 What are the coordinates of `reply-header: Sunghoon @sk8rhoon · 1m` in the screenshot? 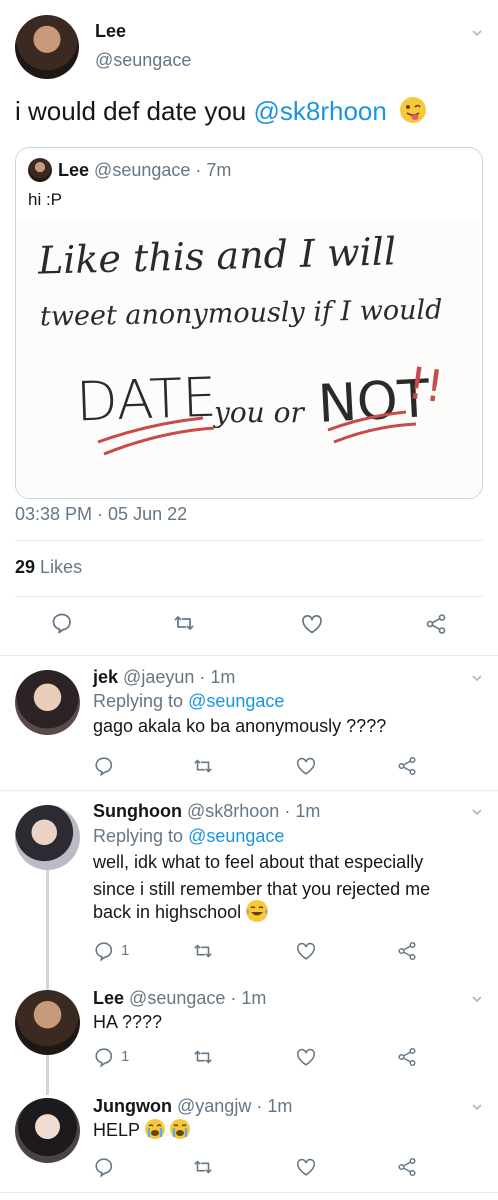 It's located at (206, 811).